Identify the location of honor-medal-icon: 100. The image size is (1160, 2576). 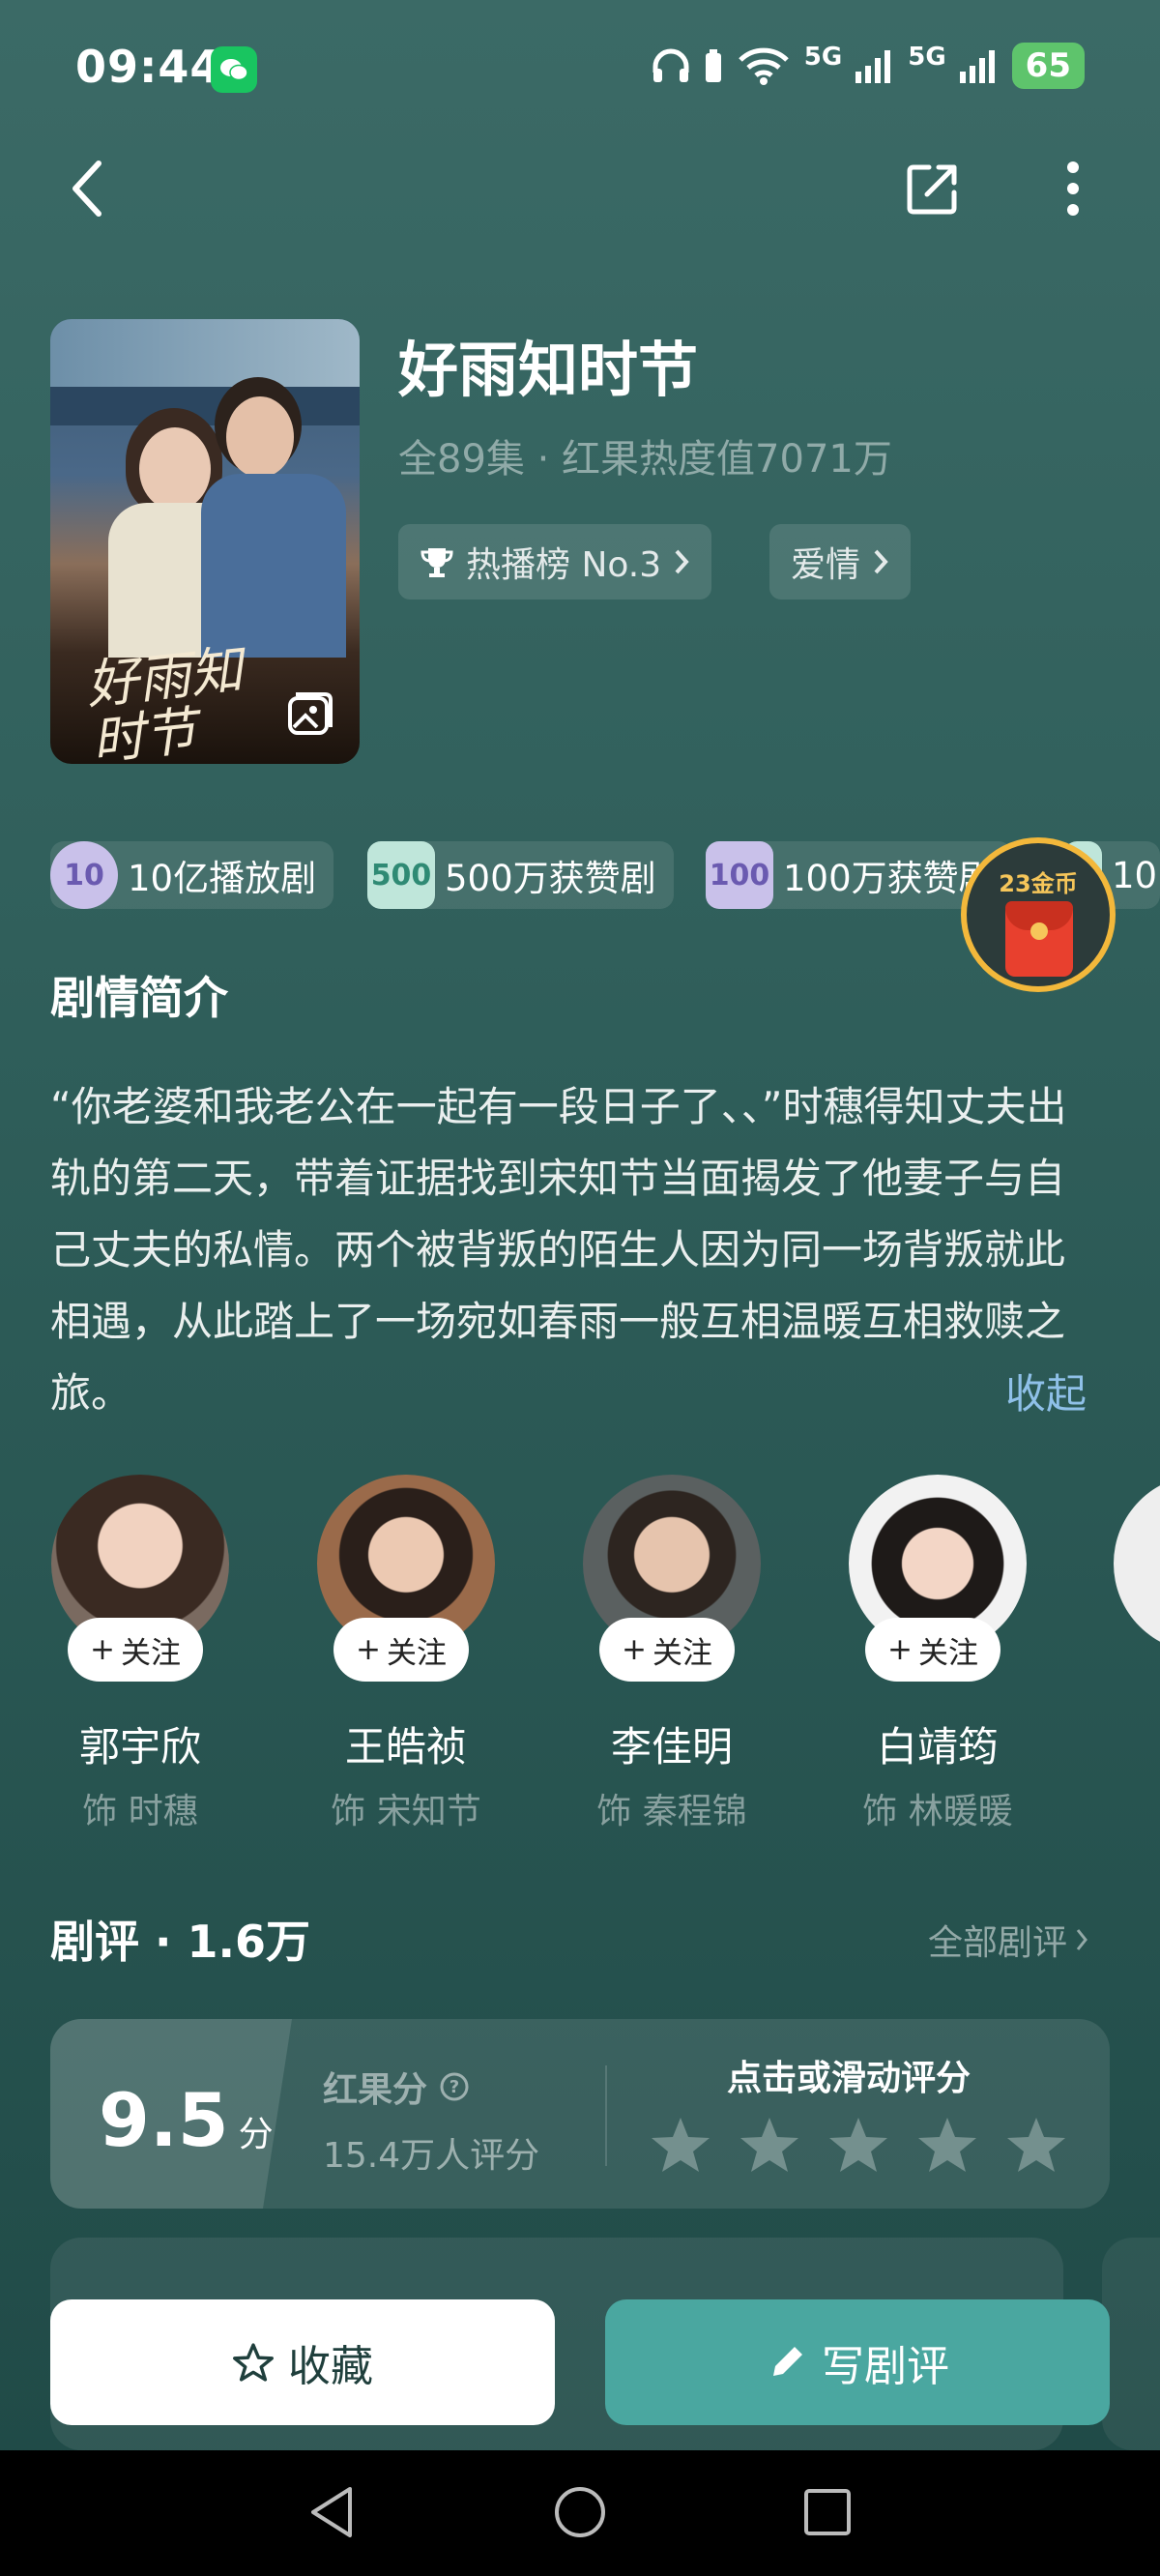
(739, 875).